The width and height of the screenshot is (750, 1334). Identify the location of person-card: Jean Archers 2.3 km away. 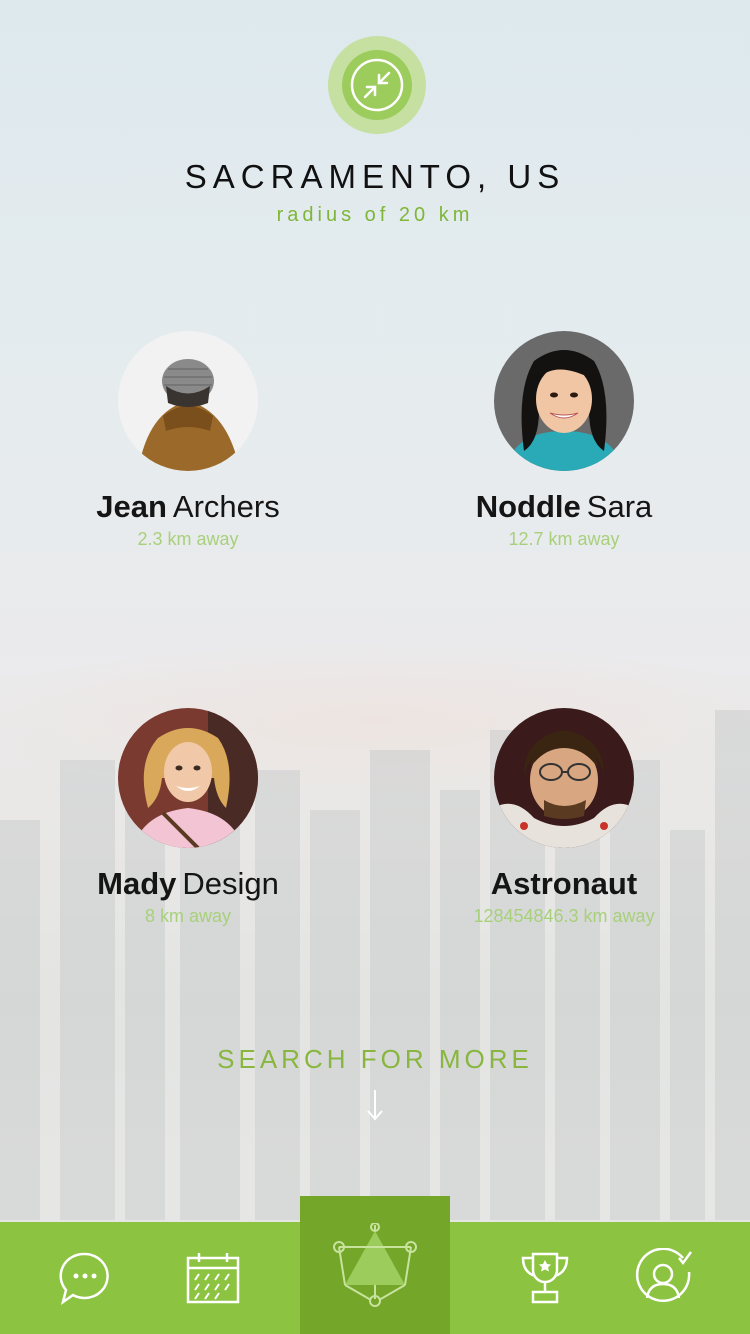
(188, 440).